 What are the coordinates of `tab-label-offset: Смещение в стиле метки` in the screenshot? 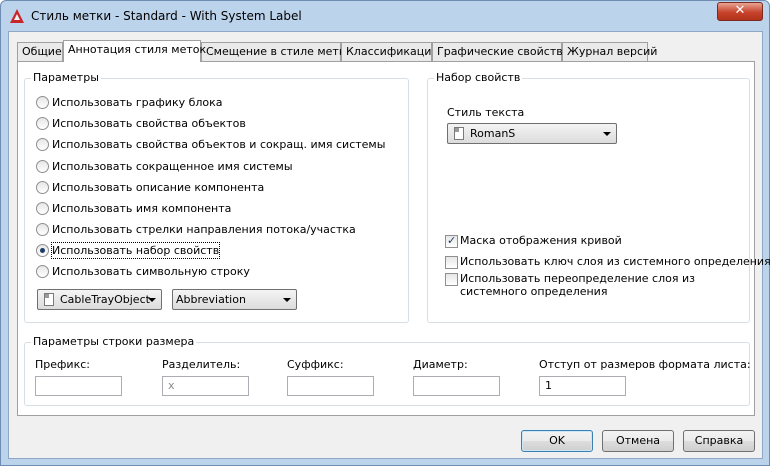 It's located at (277, 51).